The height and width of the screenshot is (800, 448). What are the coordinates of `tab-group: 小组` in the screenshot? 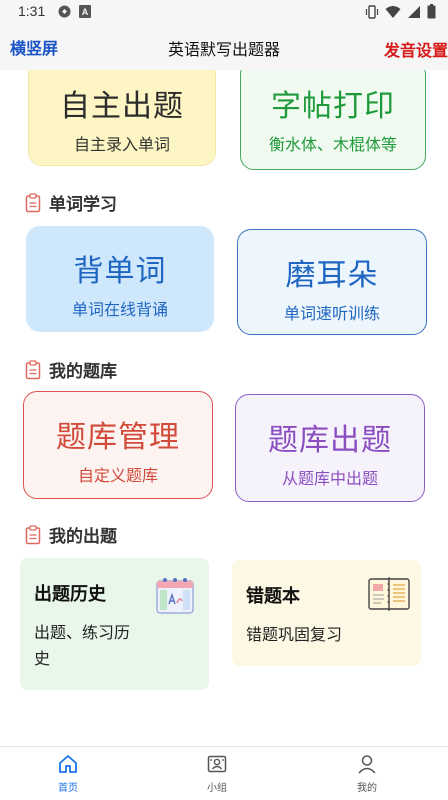 It's located at (217, 773).